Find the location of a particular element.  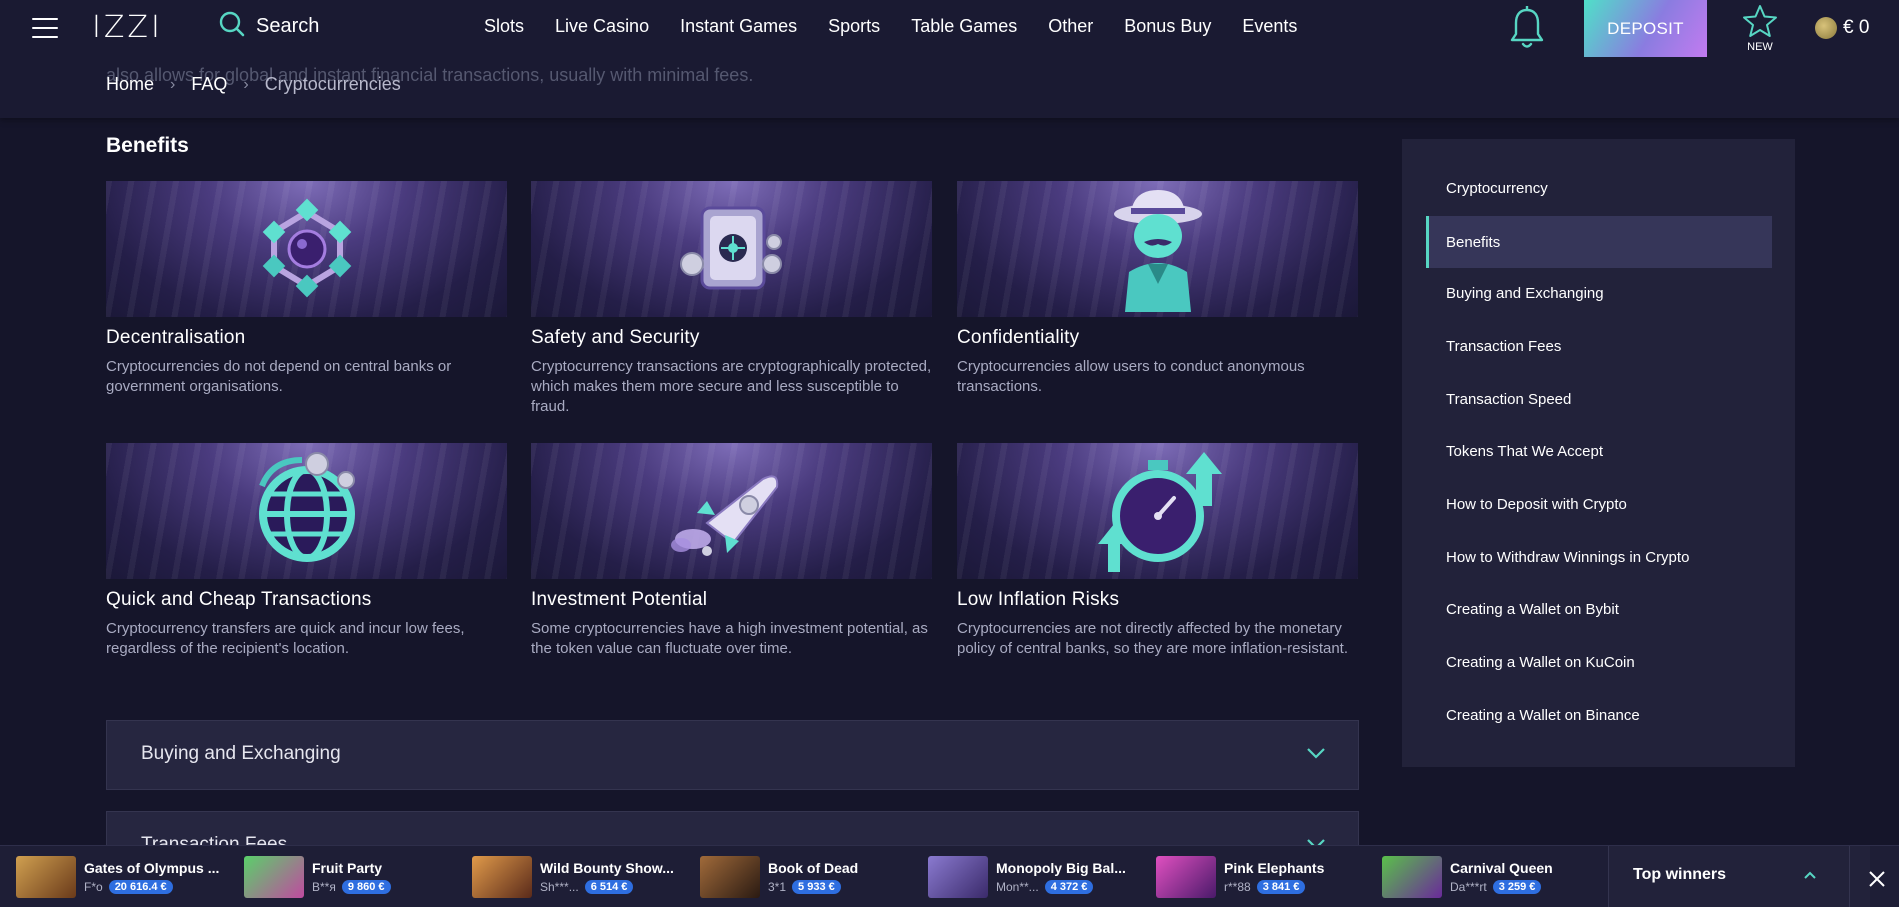

new-label: NEW is located at coordinates (1760, 47).